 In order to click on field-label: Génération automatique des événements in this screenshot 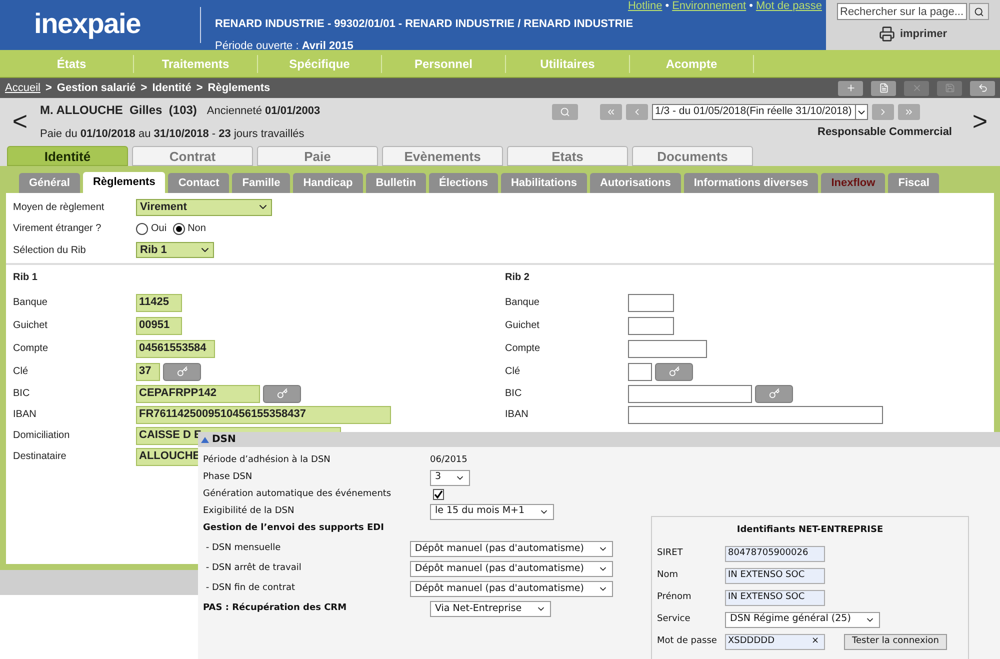, I will do `click(297, 494)`.